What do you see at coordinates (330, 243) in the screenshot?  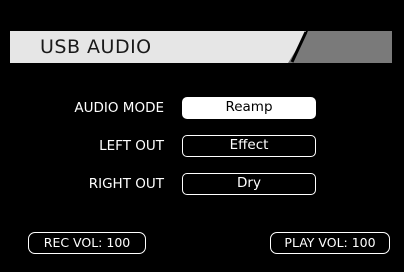 I see `play-volume-button: PLAY VOL: 100` at bounding box center [330, 243].